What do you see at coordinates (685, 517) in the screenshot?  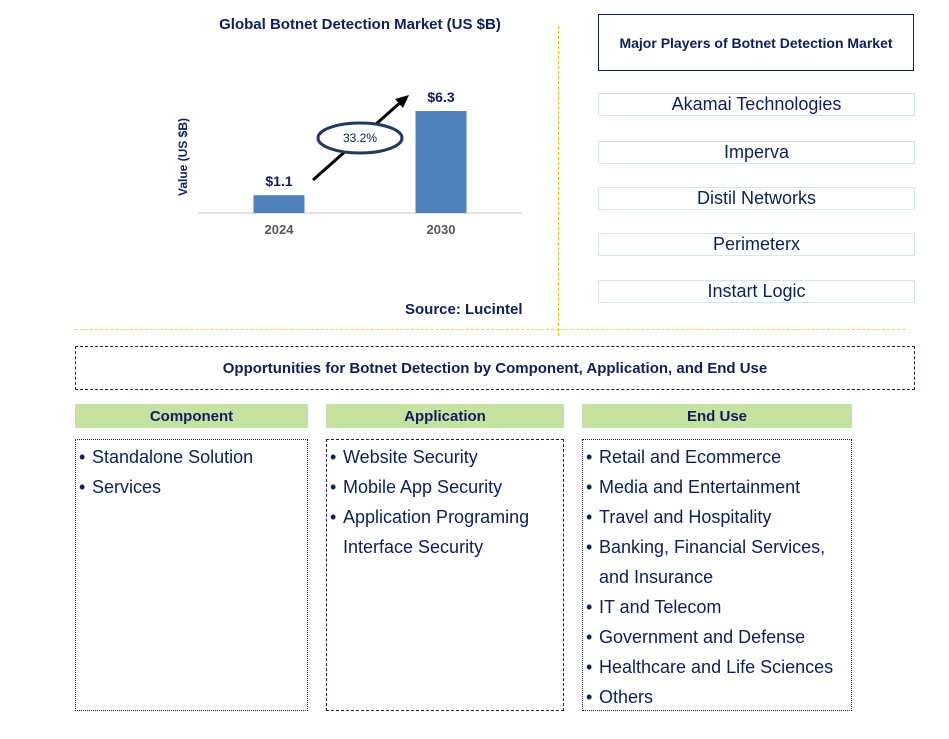 I see `list-item-text: Travel and Hospitality` at bounding box center [685, 517].